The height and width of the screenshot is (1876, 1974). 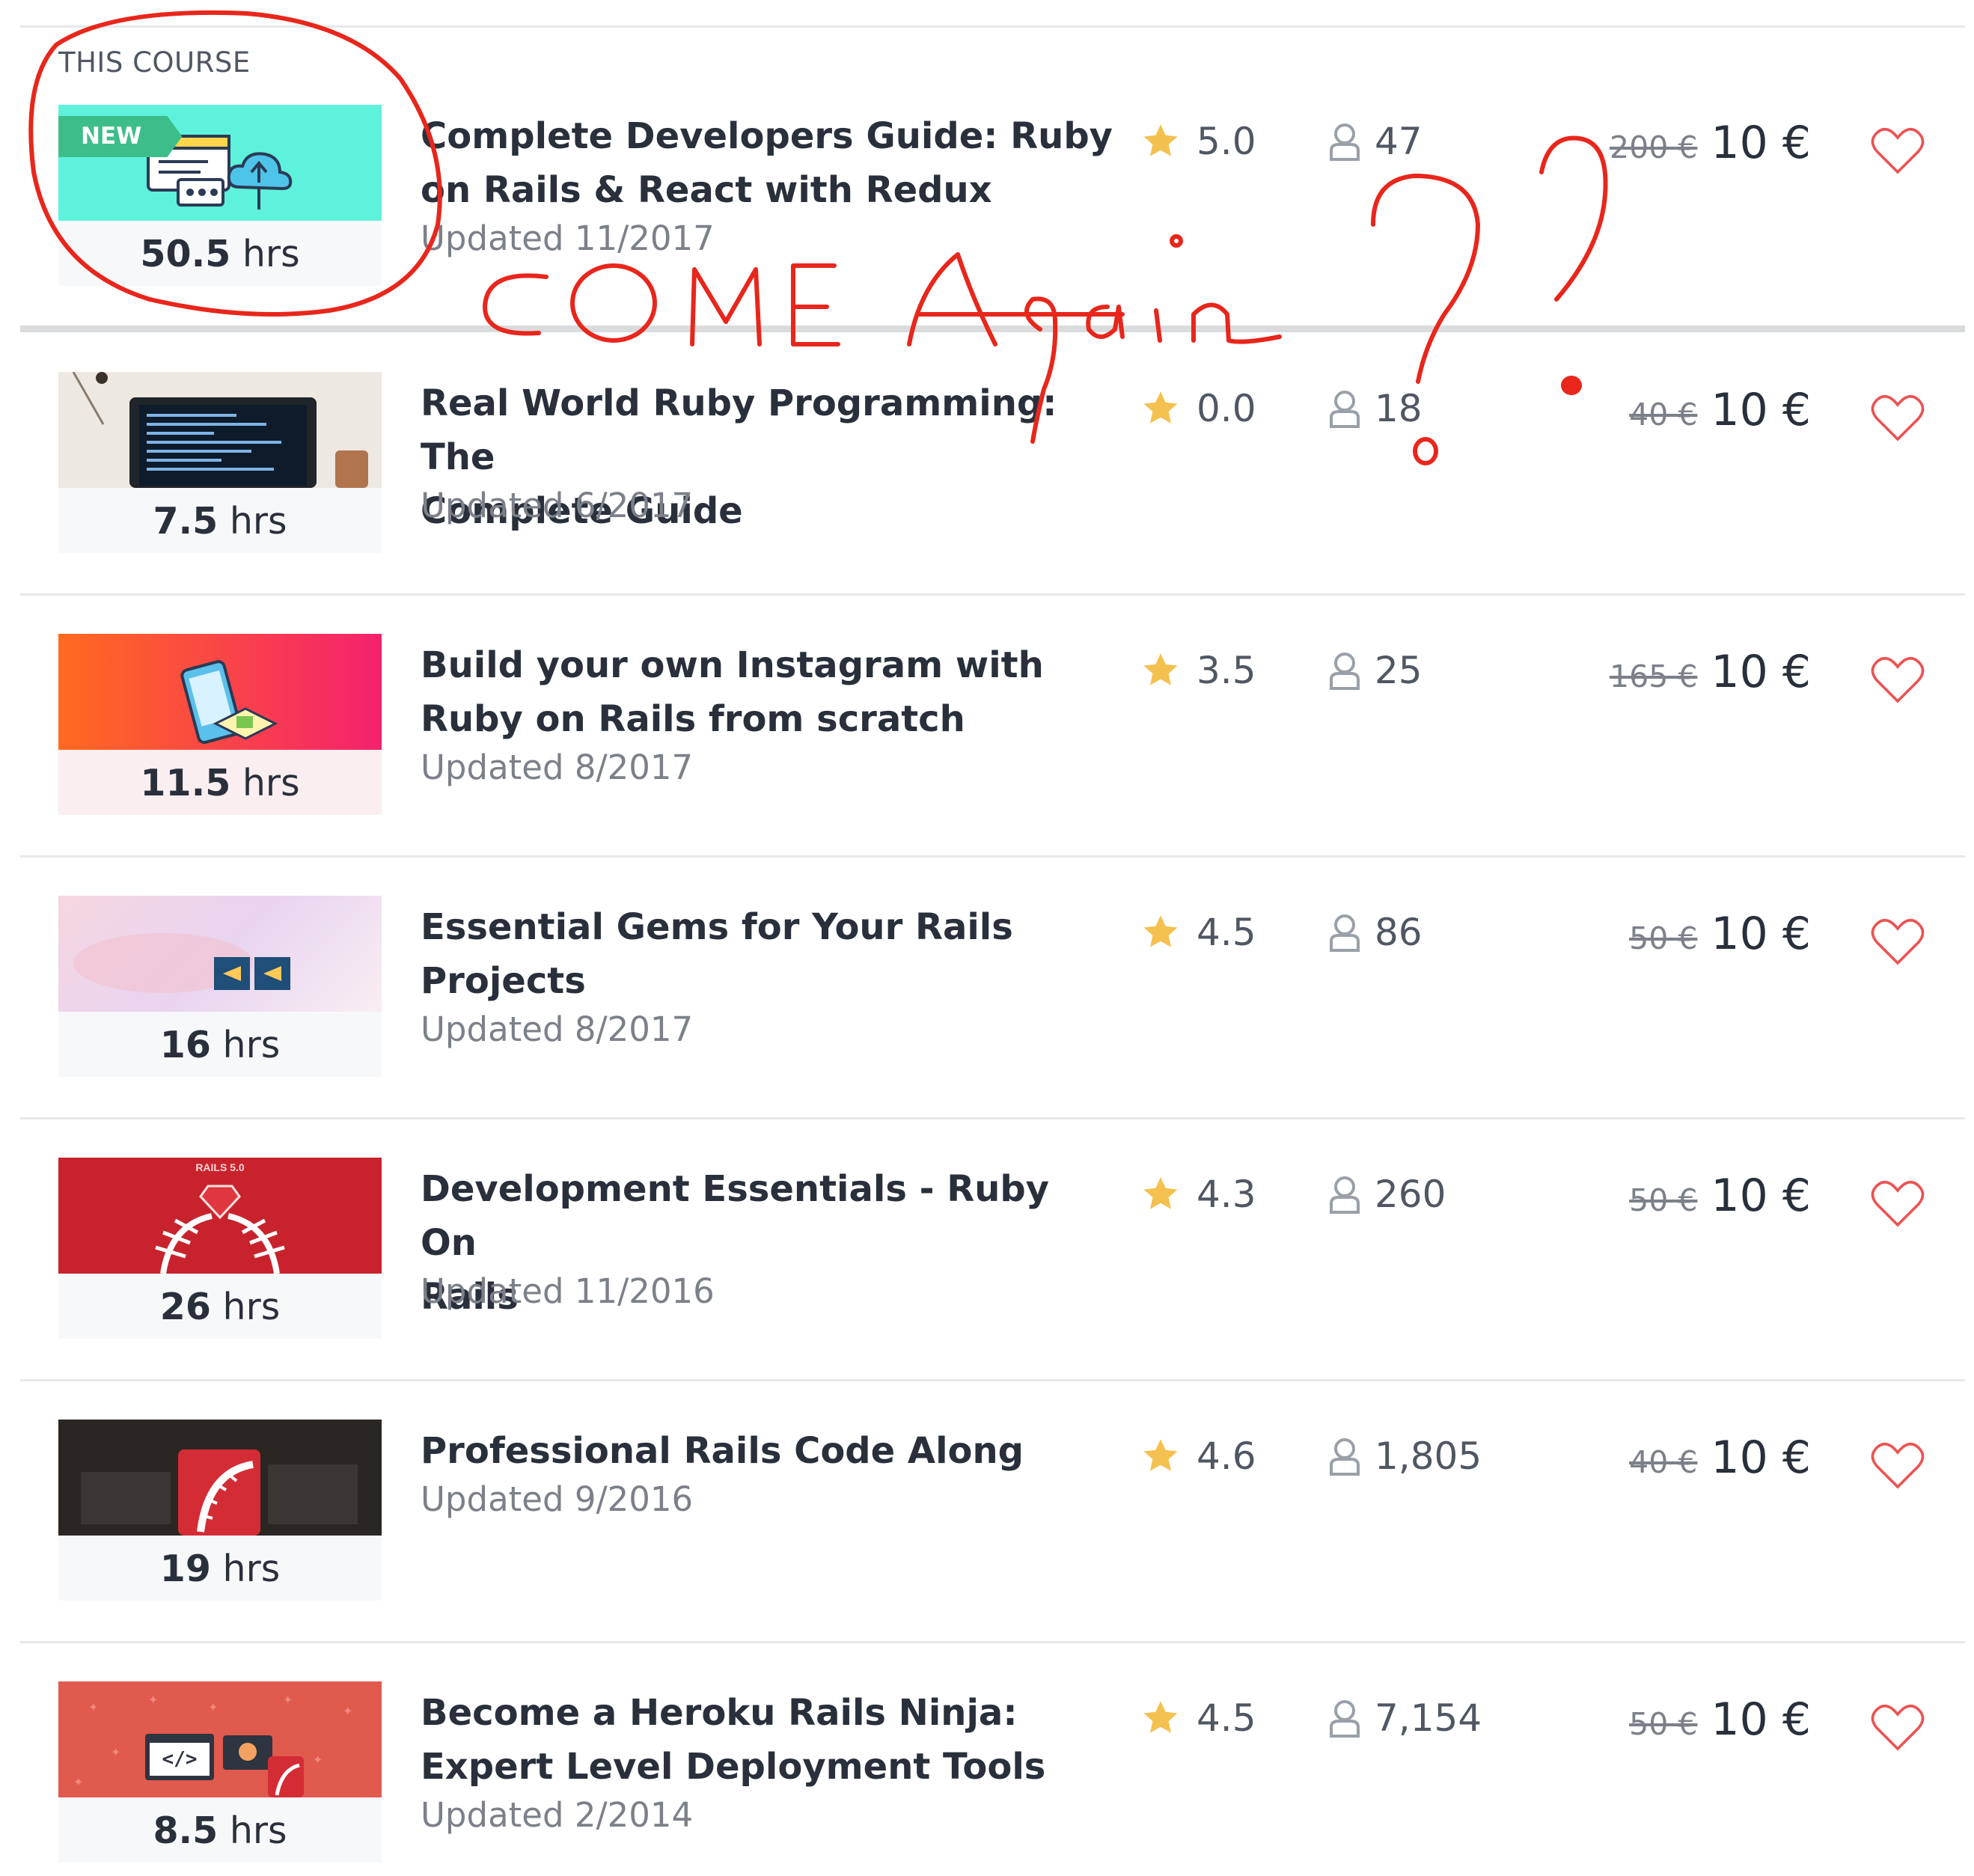 What do you see at coordinates (220, 1307) in the screenshot?
I see `course-hours: 26 hrs` at bounding box center [220, 1307].